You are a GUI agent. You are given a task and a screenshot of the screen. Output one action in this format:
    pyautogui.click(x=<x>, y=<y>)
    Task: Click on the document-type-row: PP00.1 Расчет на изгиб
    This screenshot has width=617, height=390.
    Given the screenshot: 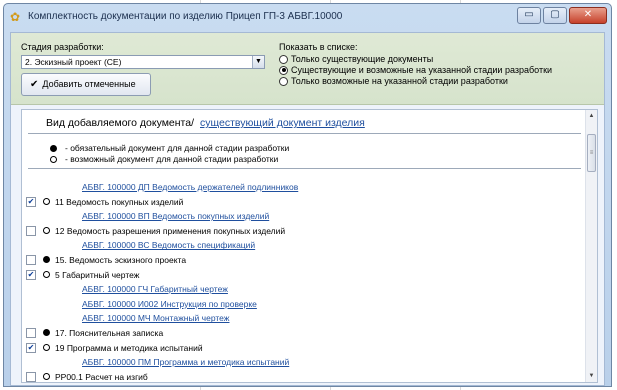 What is the action you would take?
    pyautogui.click(x=303, y=376)
    